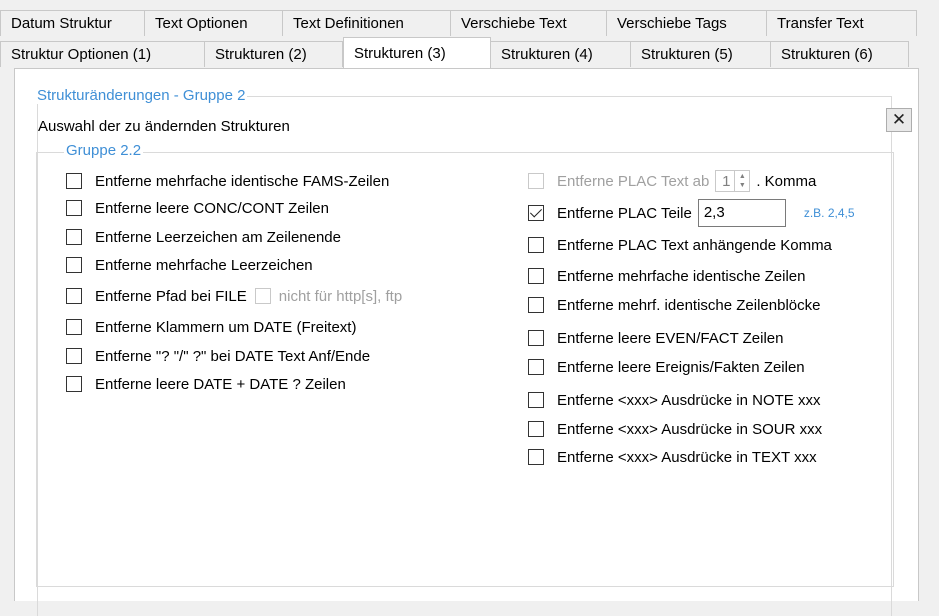 The image size is (939, 616). Describe the element at coordinates (274, 54) in the screenshot. I see `tab-strukturen-2: Strukturen (2)` at that location.